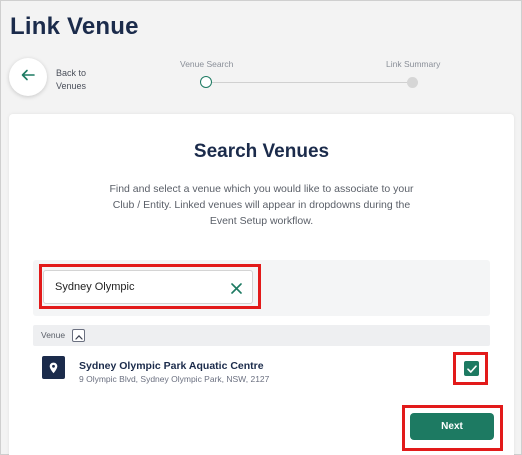 This screenshot has height=455, width=522. I want to click on next-button: Next, so click(452, 426).